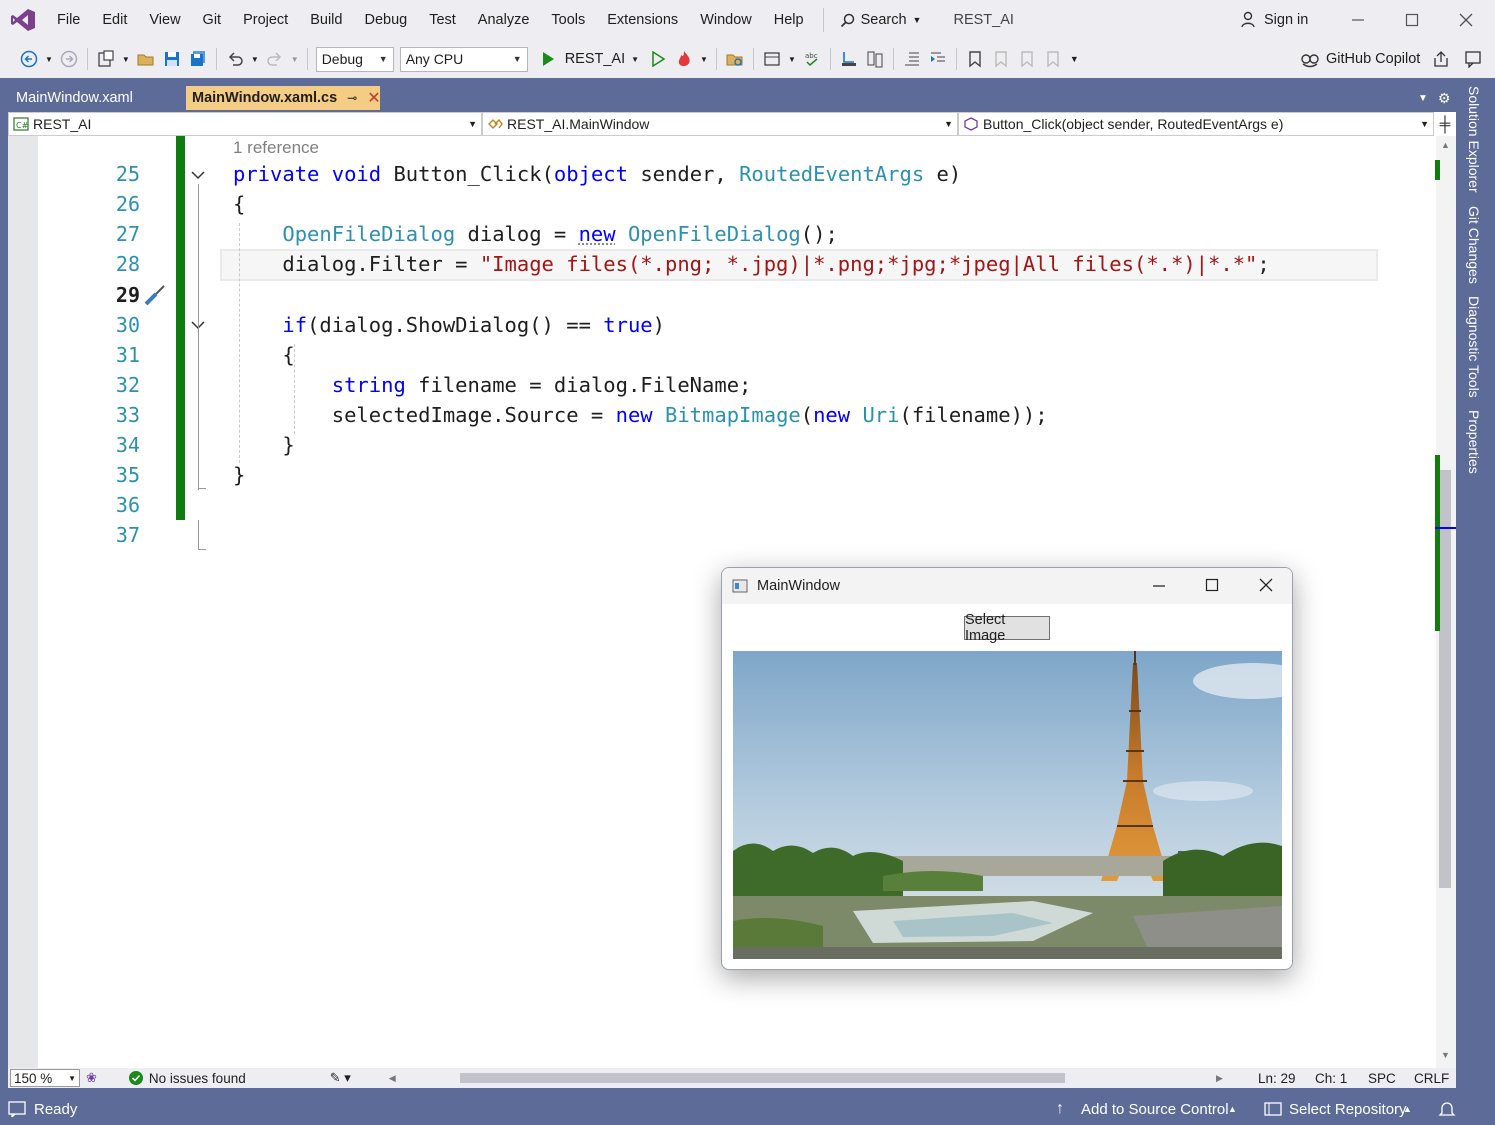  I want to click on collapse-chevron-icon, so click(198, 175).